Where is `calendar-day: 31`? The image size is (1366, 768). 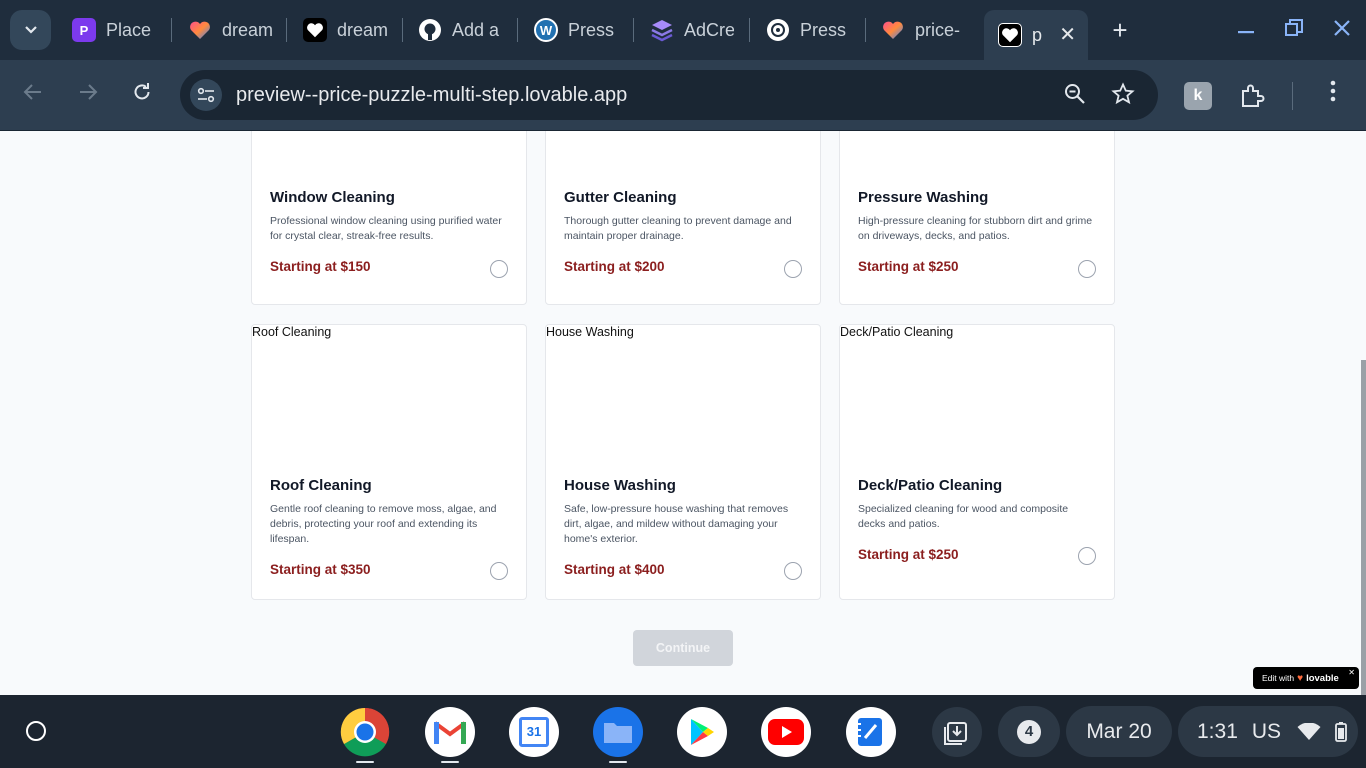 calendar-day: 31 is located at coordinates (534, 732).